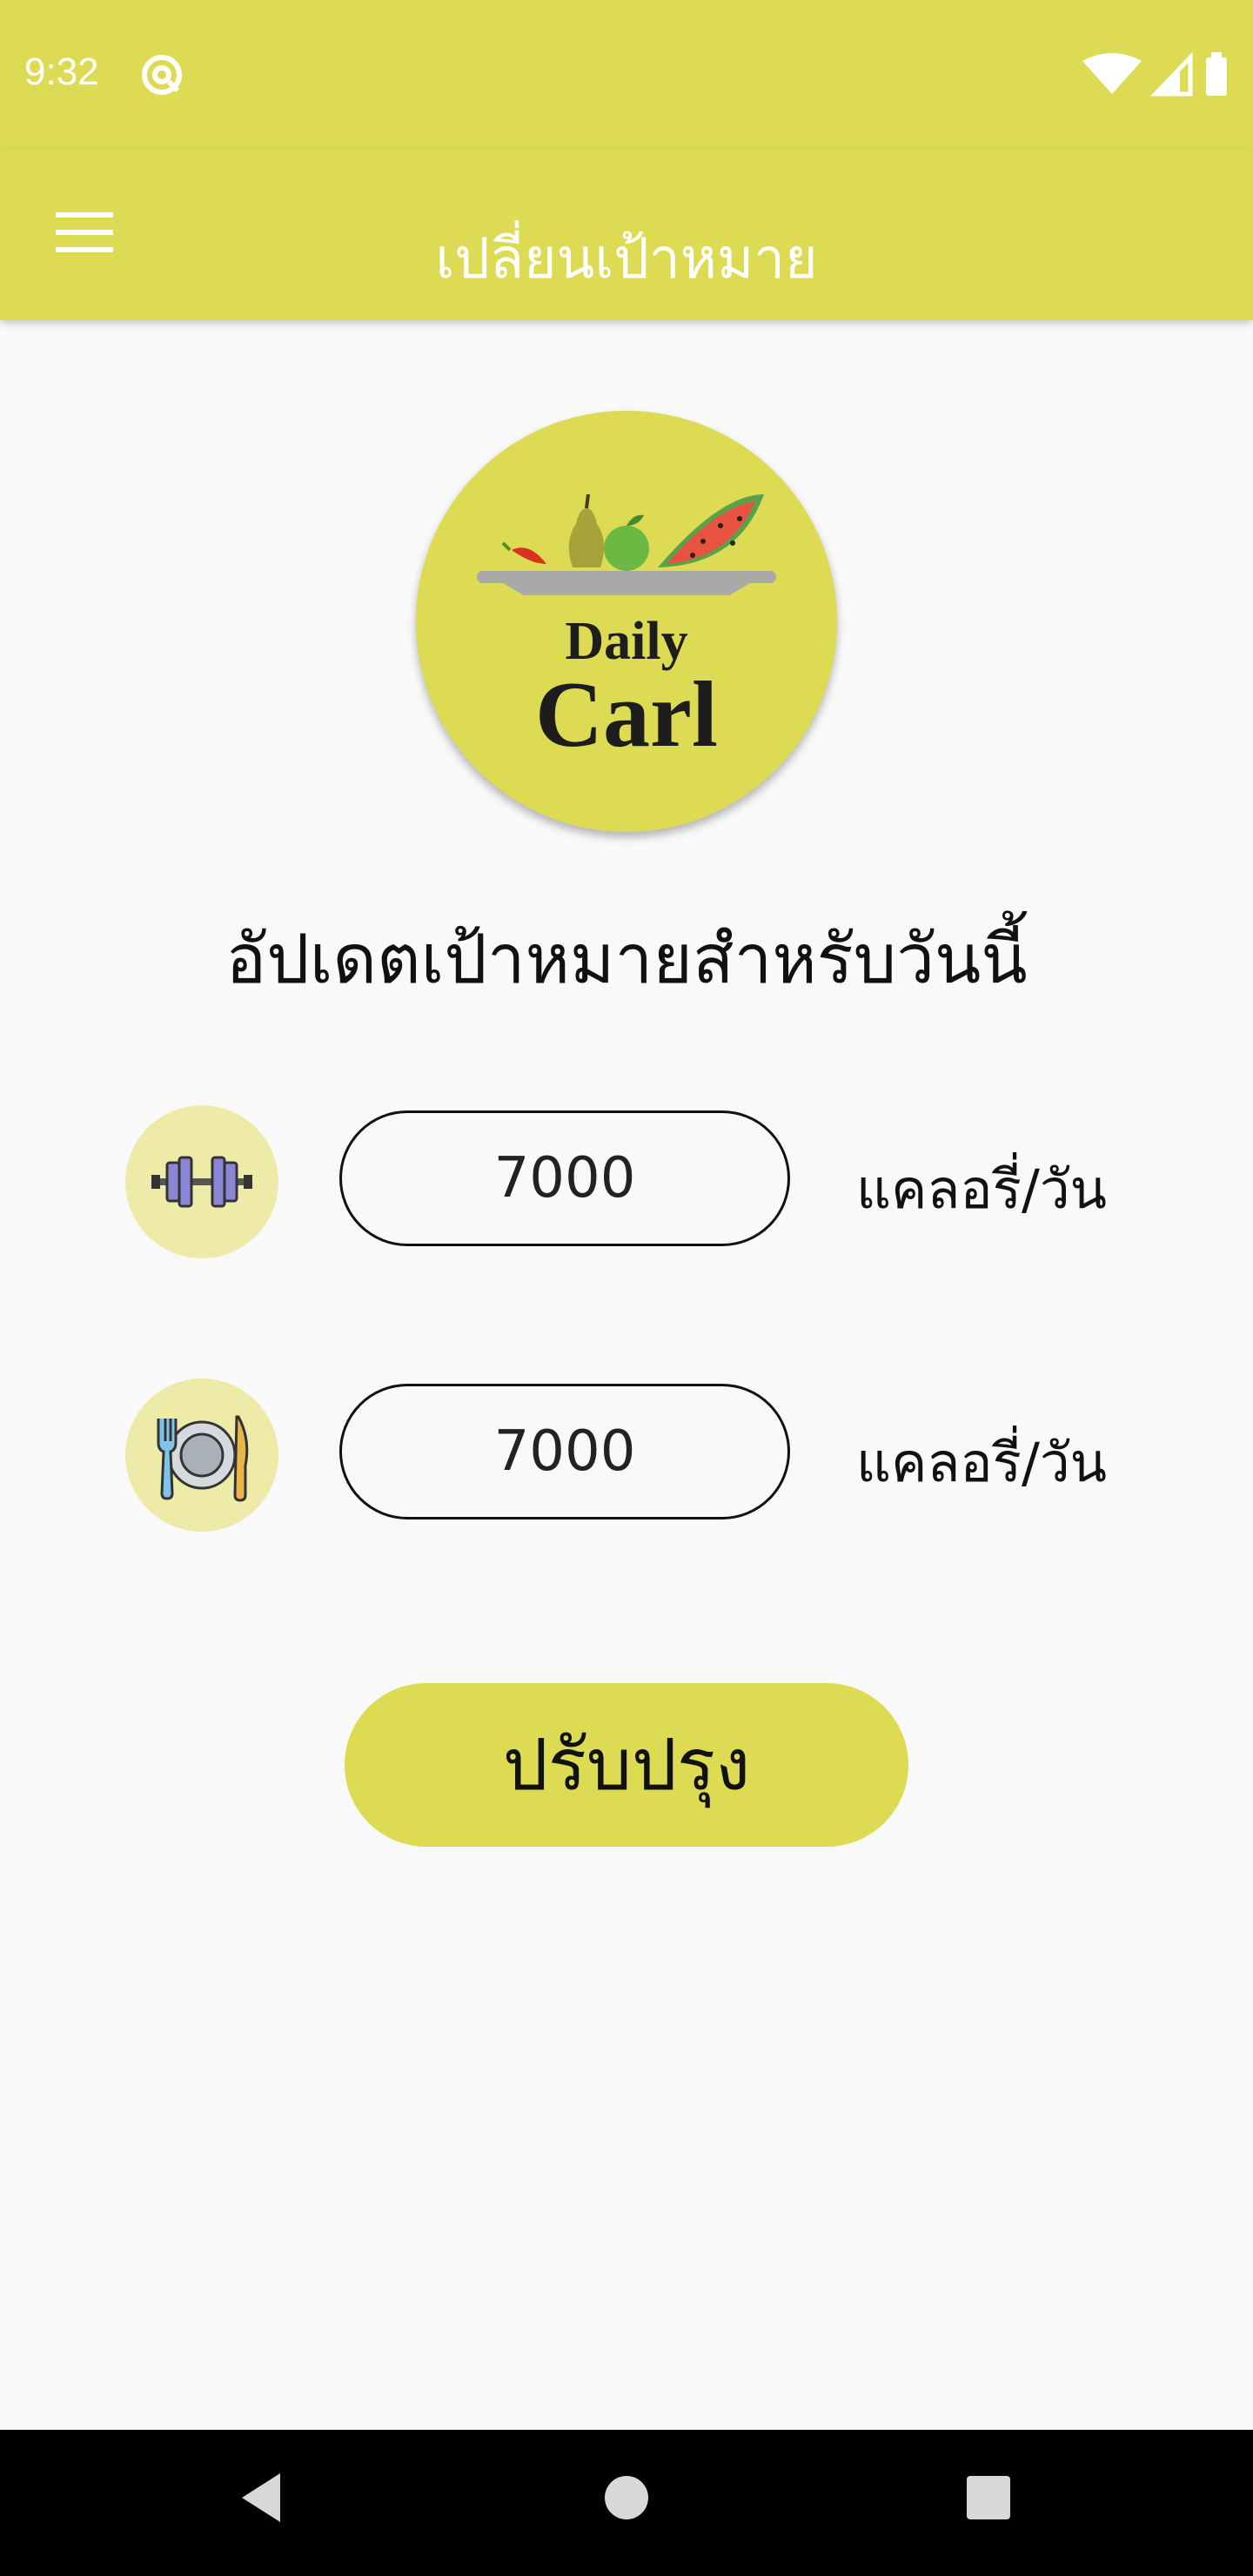 The height and width of the screenshot is (2576, 1253). What do you see at coordinates (988, 2498) in the screenshot?
I see `recents-icon` at bounding box center [988, 2498].